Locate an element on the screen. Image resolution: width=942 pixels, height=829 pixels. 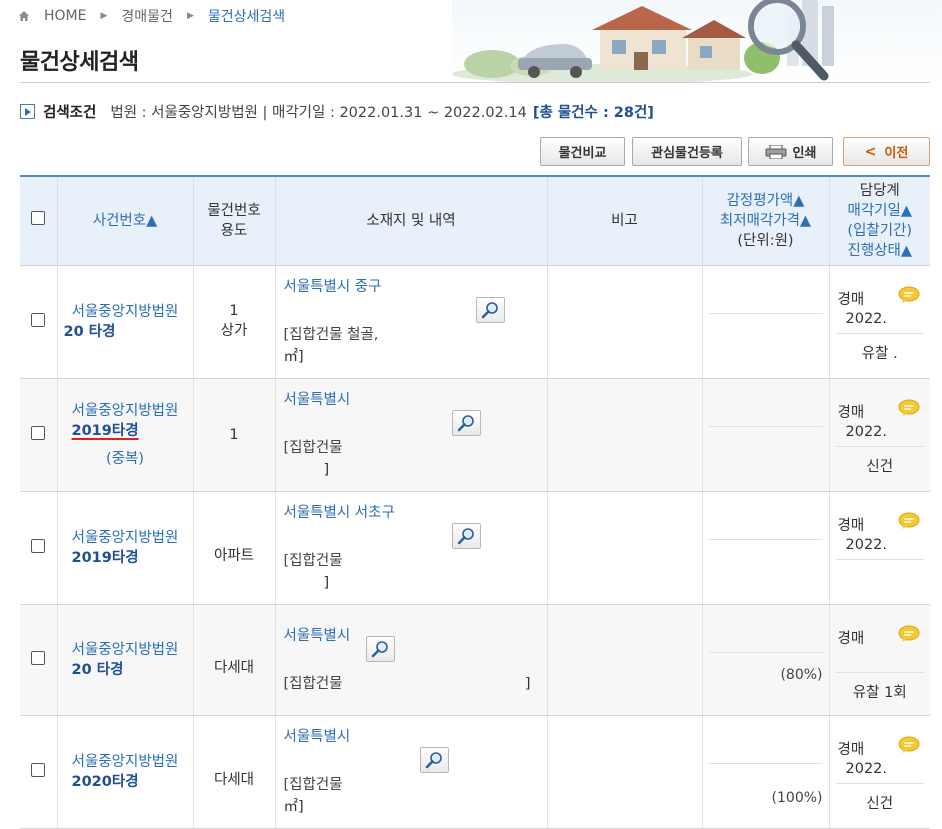
chevron-right-icon: ▶ is located at coordinates (104, 16).